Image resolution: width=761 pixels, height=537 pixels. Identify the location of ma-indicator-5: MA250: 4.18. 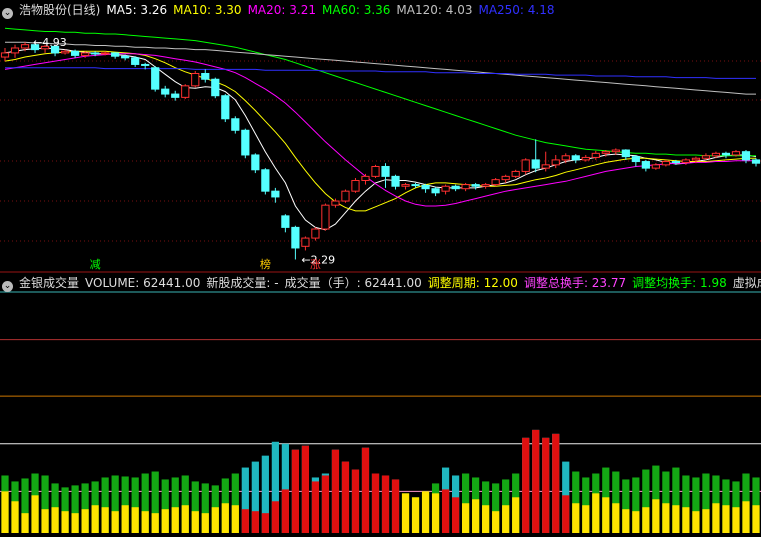
(516, 10).